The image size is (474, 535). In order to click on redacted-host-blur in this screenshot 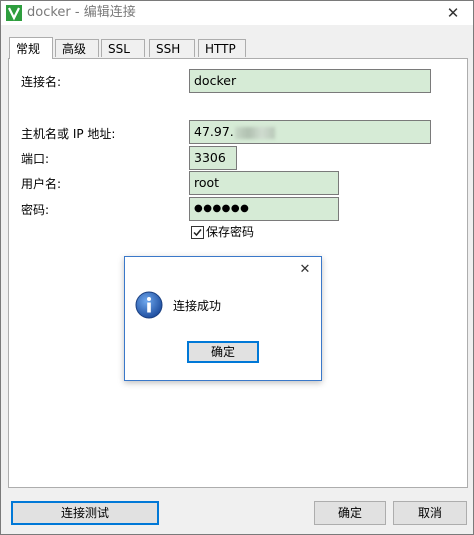, I will do `click(254, 132)`.